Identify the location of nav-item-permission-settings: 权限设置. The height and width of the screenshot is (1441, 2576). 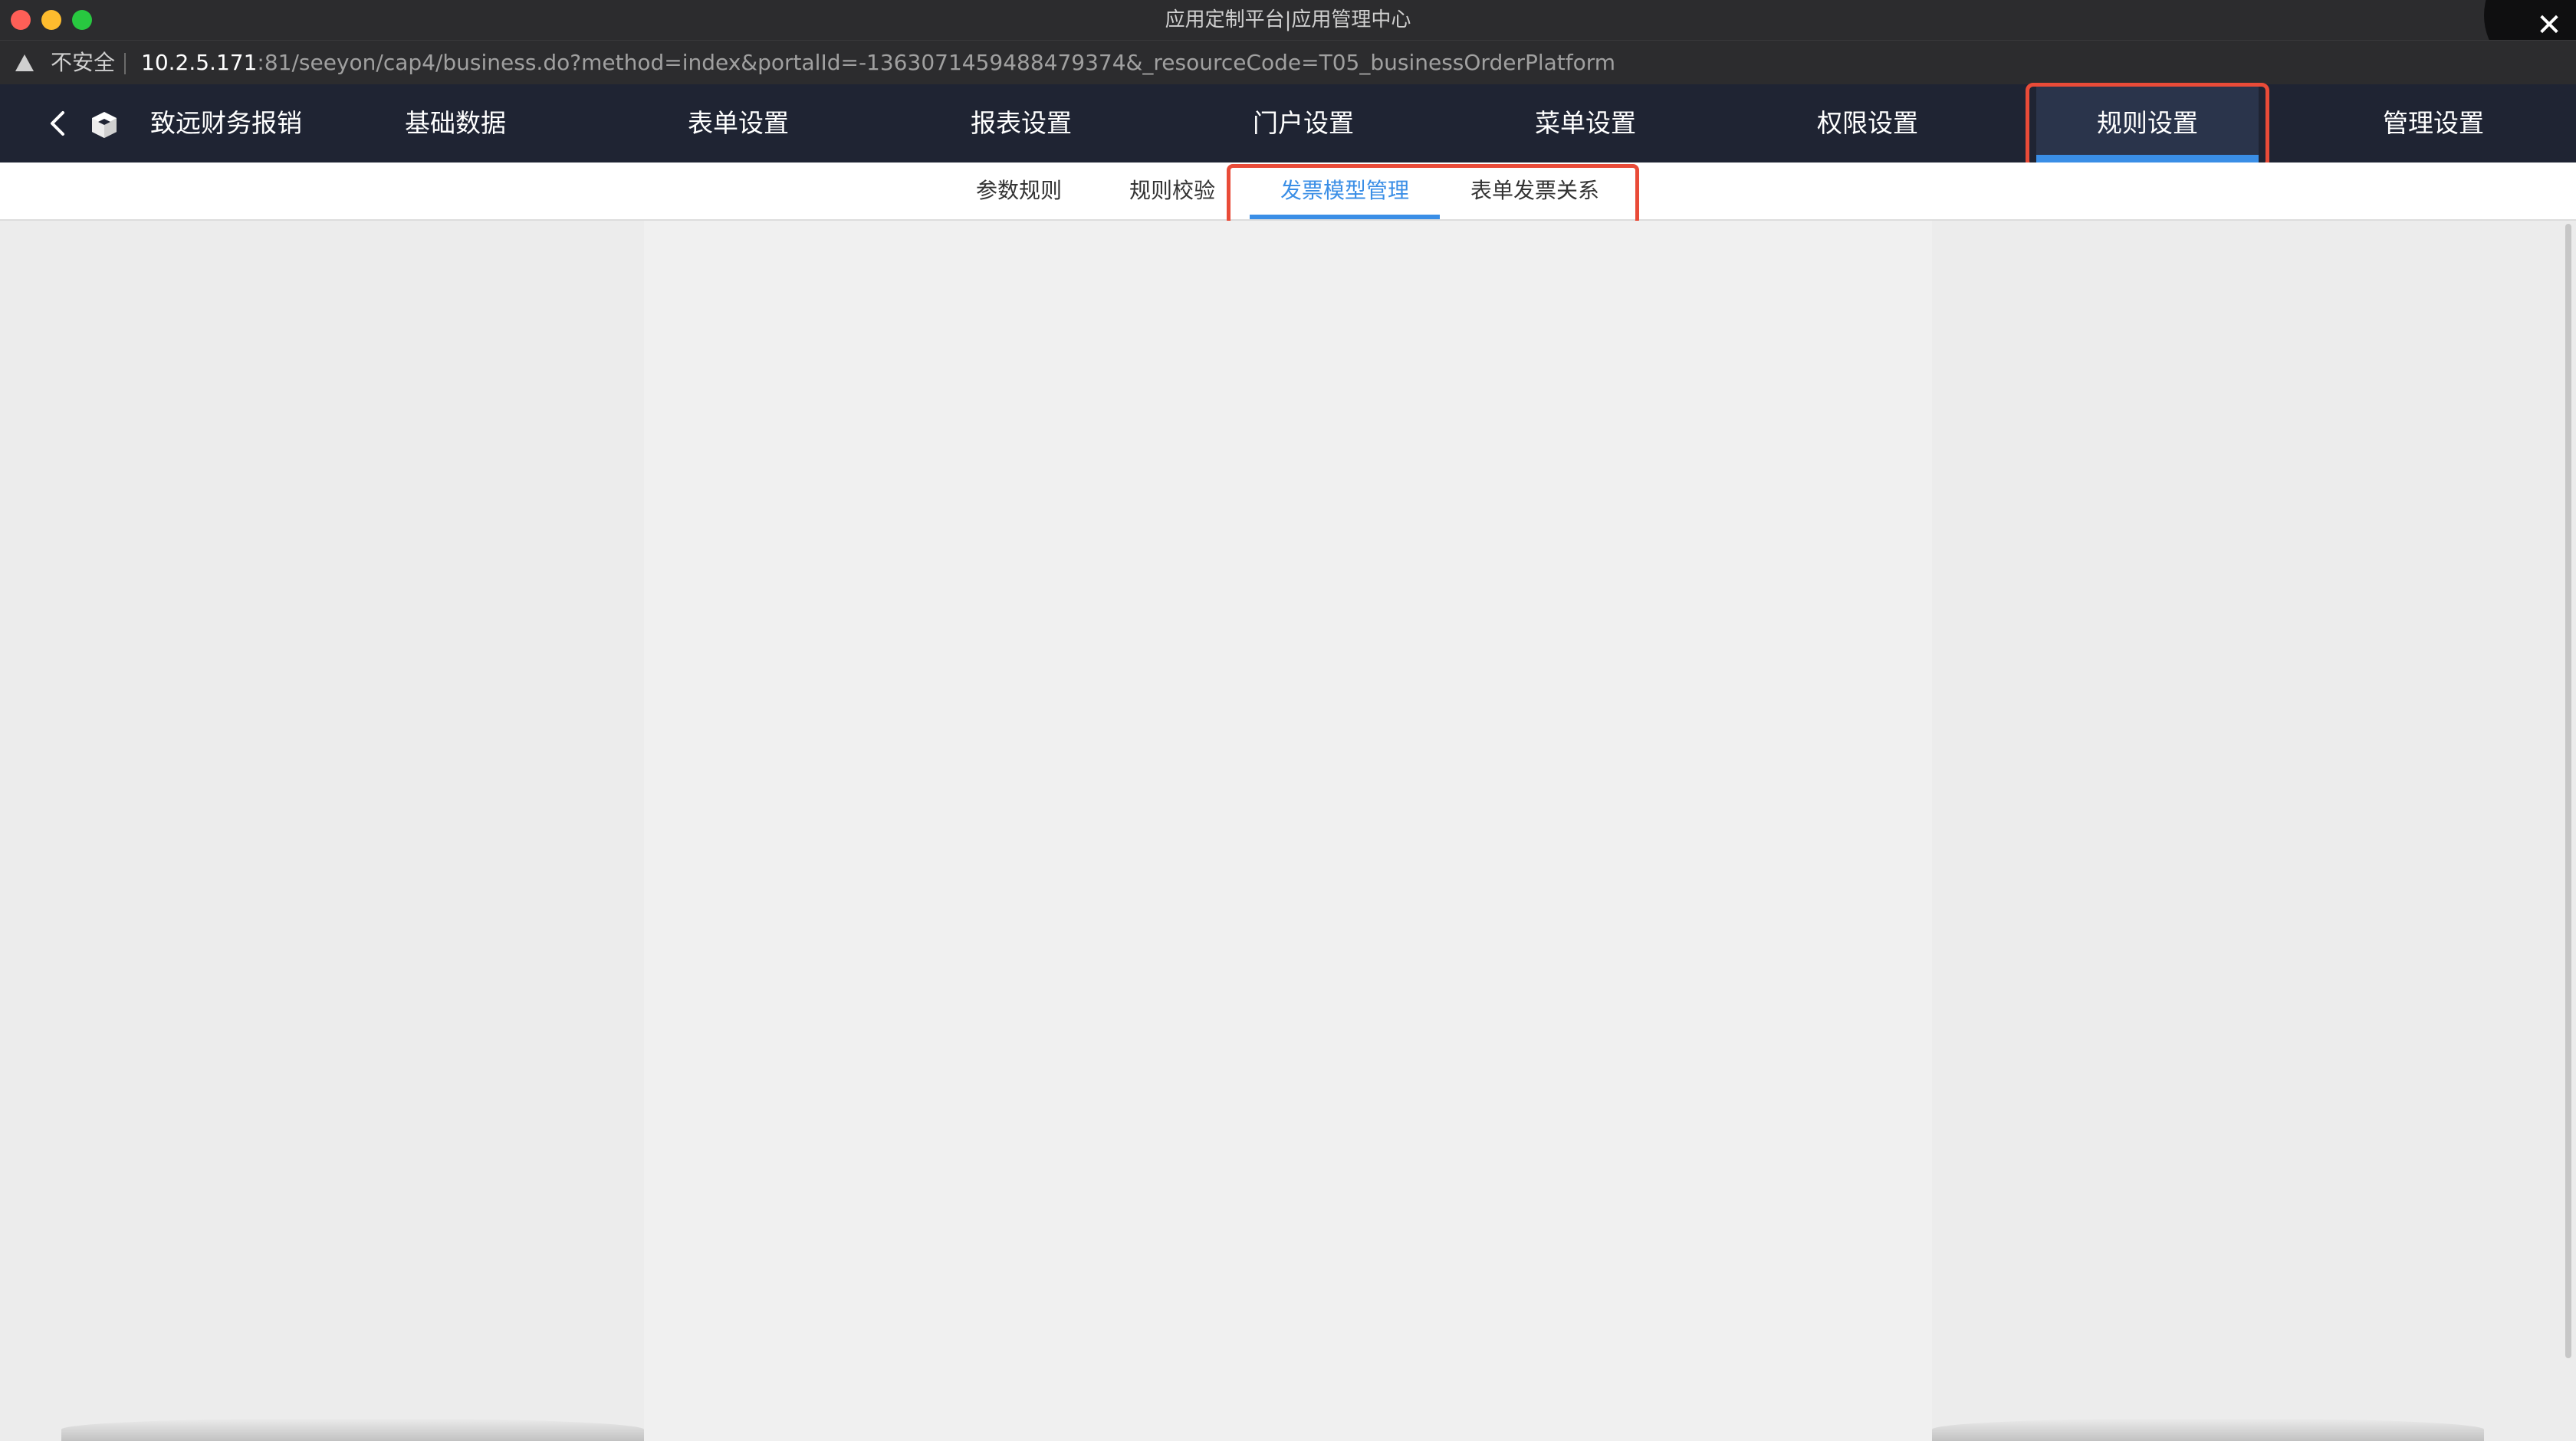
(1868, 123).